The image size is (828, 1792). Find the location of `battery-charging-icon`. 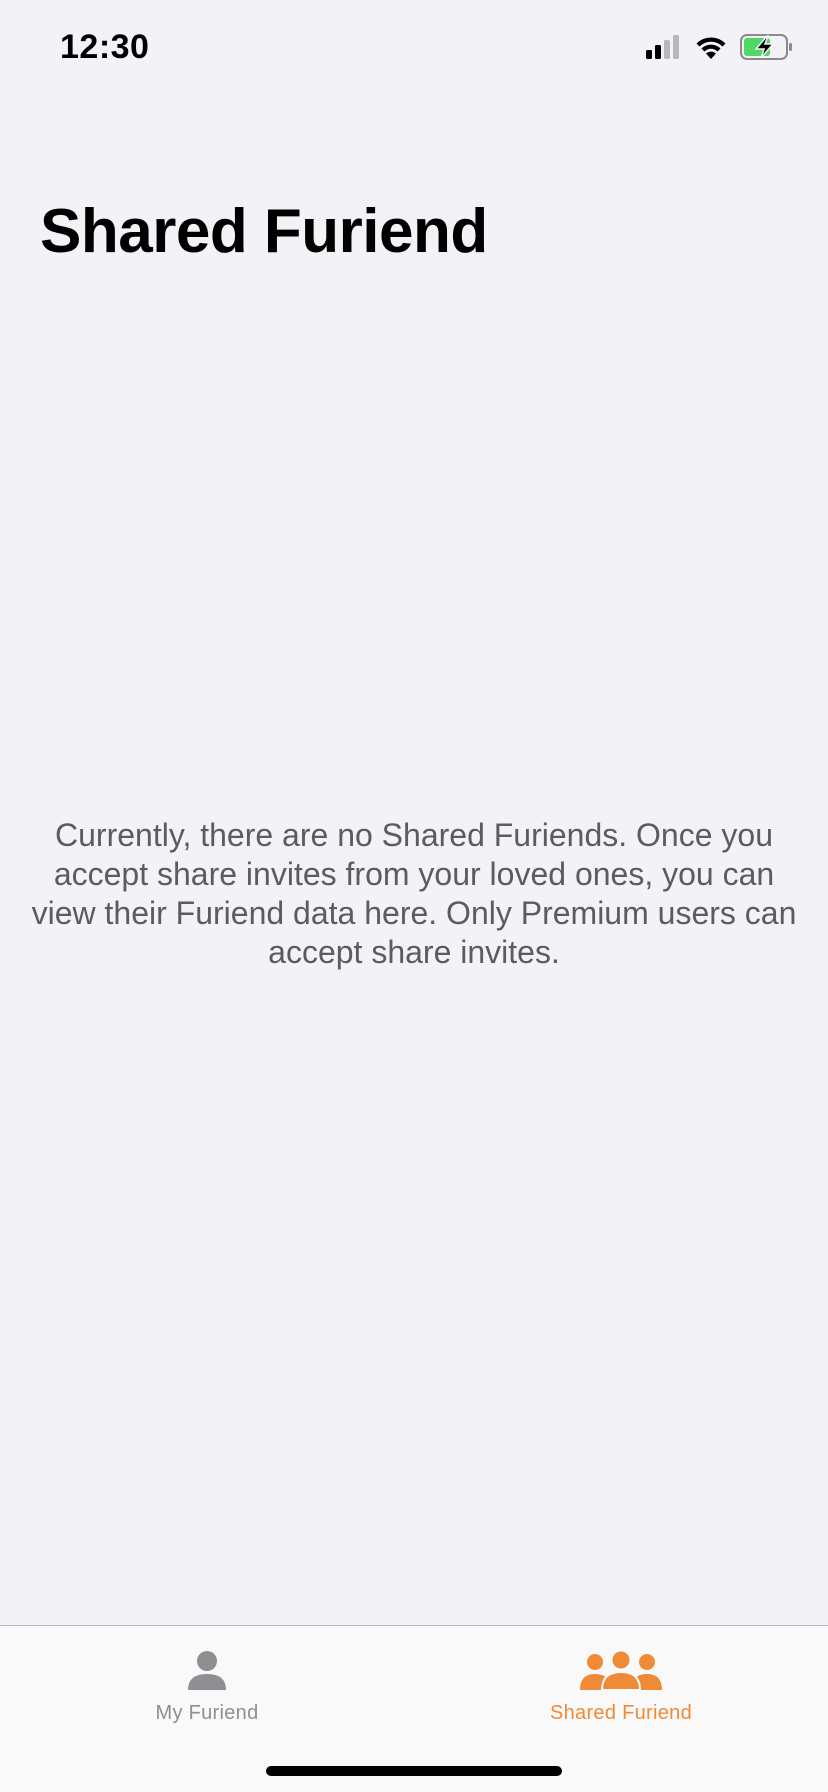

battery-charging-icon is located at coordinates (767, 49).